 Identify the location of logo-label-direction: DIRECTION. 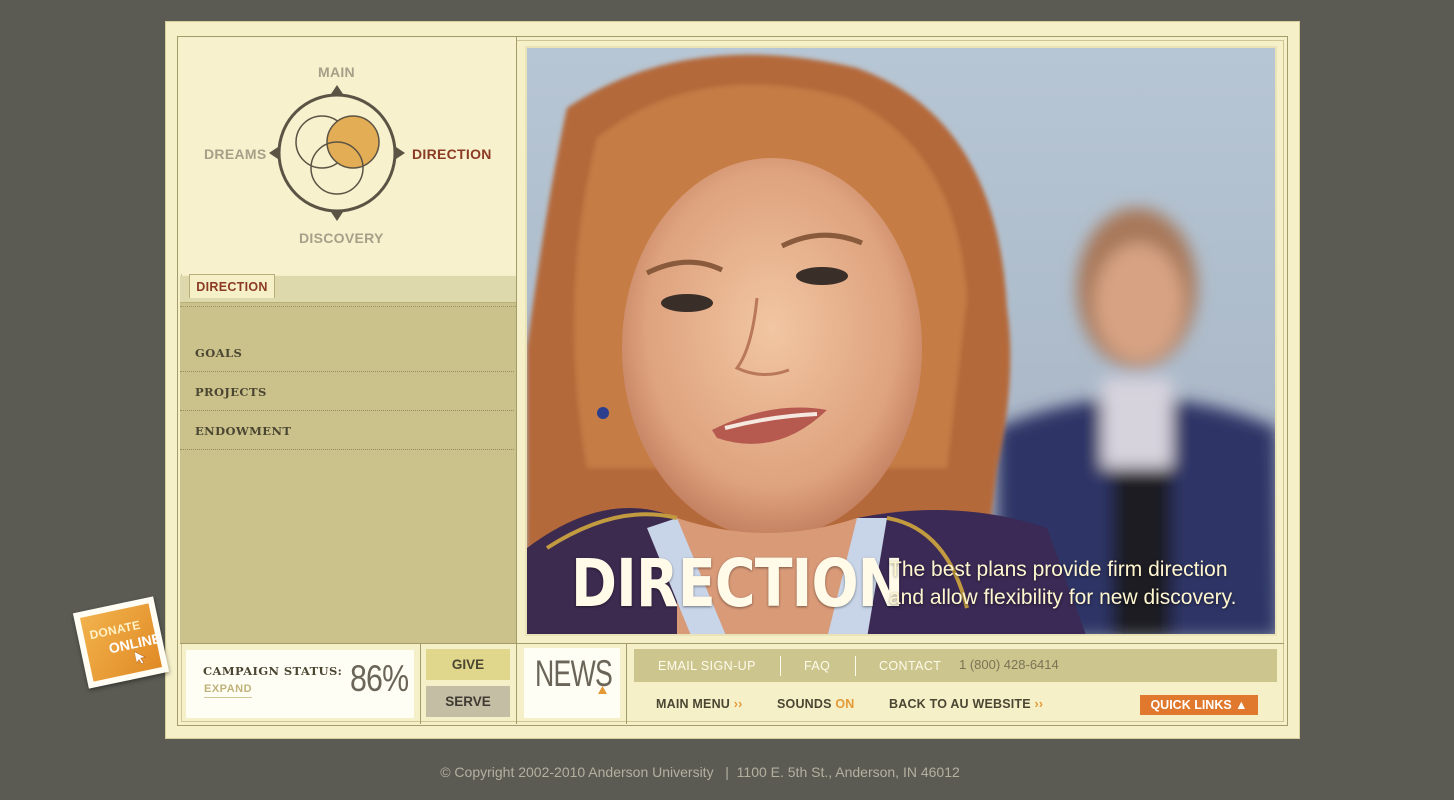
(452, 154).